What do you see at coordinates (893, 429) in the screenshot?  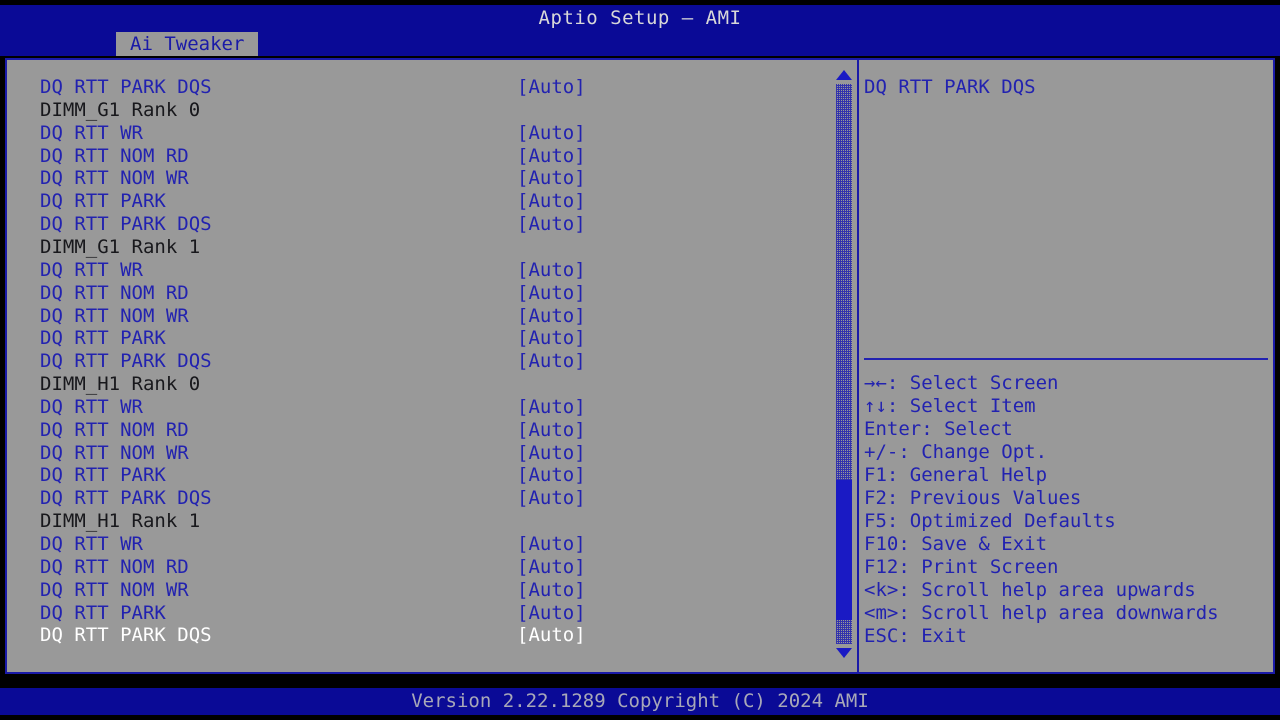 I see `legend-key: Enter` at bounding box center [893, 429].